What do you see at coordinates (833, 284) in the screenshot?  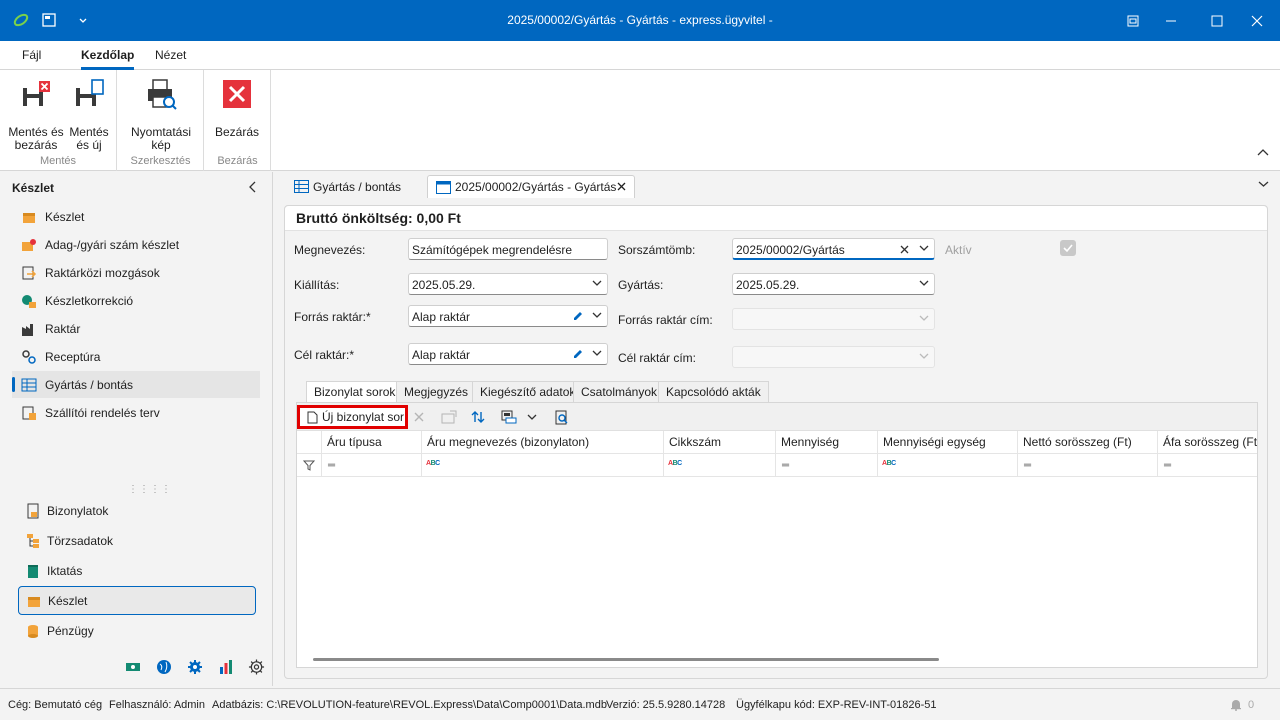 I see `gyartas-date-field: 2025.05.29.` at bounding box center [833, 284].